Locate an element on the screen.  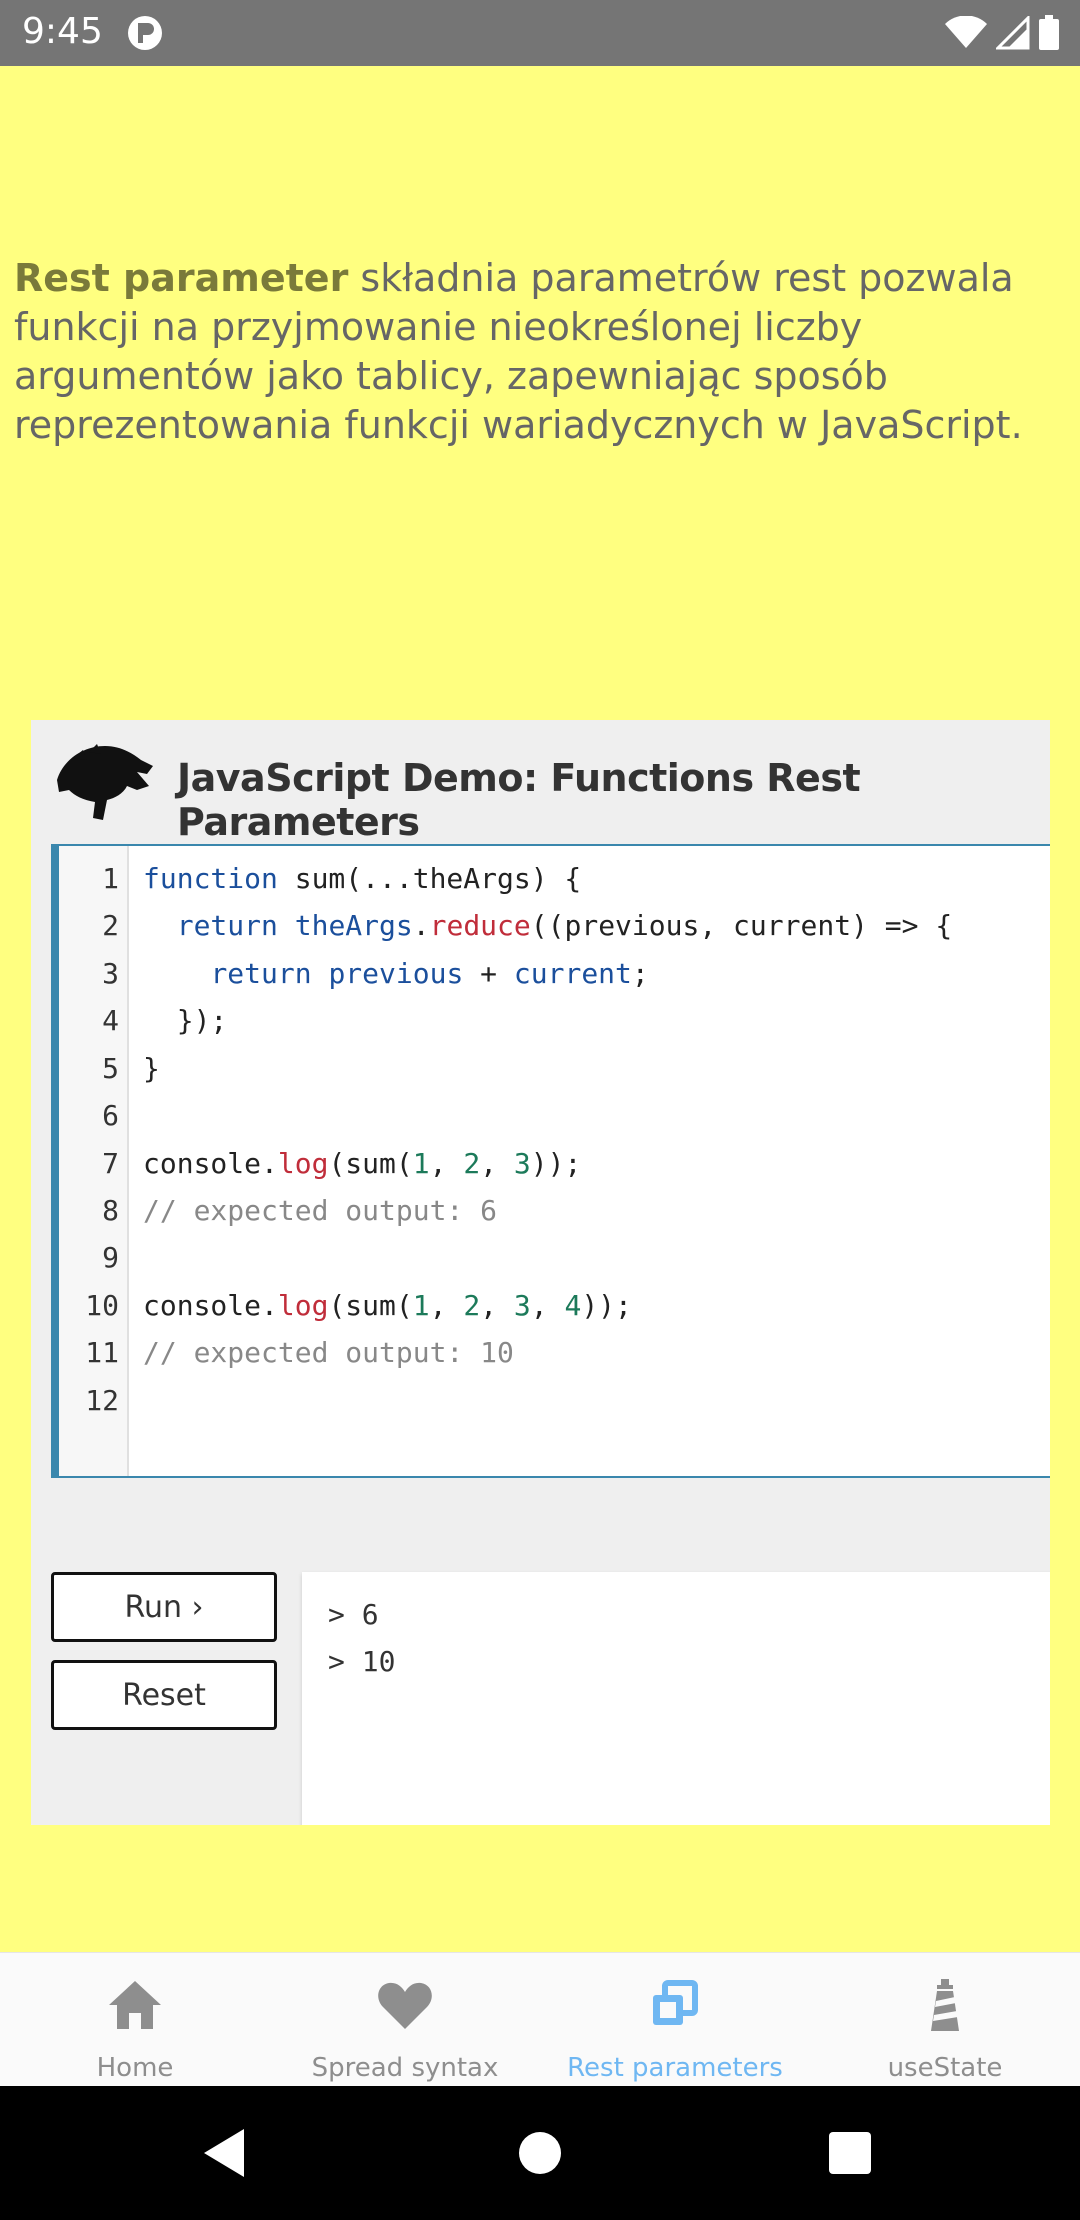
line-number-gutter: 1 2 3 4 5 6 7 8 9 10 11 12 is located at coordinates (94, 1161).